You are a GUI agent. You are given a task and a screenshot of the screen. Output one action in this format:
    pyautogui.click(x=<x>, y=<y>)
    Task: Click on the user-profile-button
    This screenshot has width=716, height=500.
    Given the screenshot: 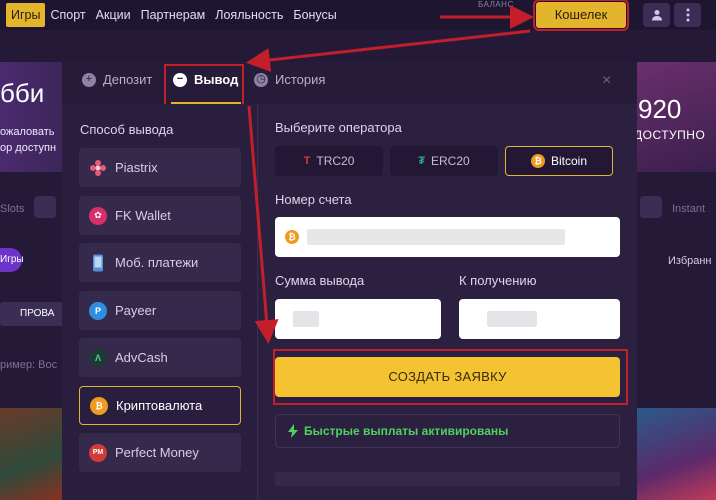 What is the action you would take?
    pyautogui.click(x=656, y=15)
    